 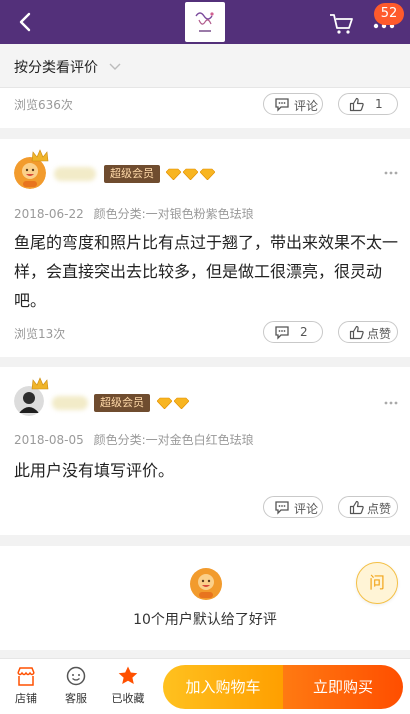 I want to click on chevron-down-icon, so click(x=115, y=66).